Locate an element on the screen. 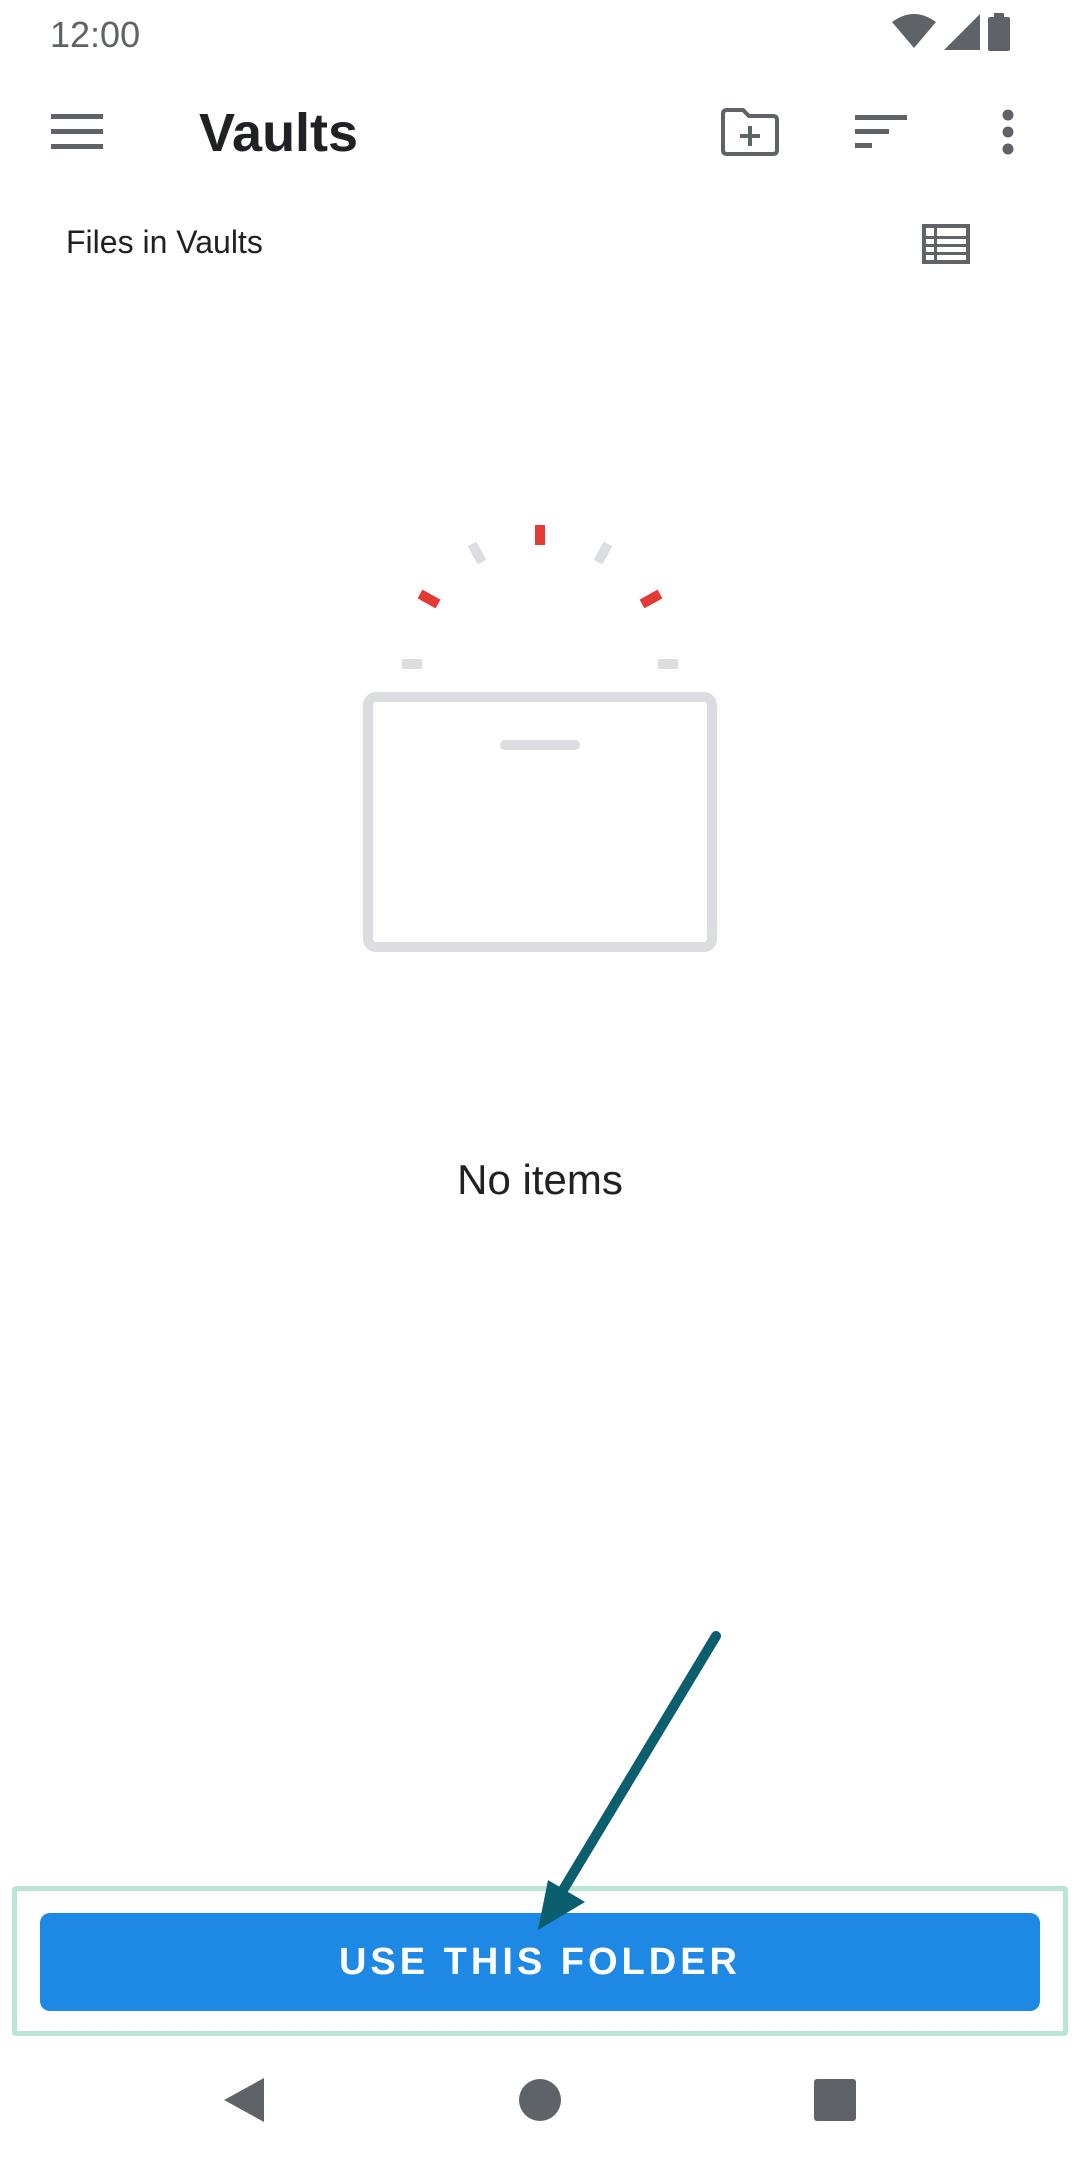  system-nav-bar is located at coordinates (540, 2100).